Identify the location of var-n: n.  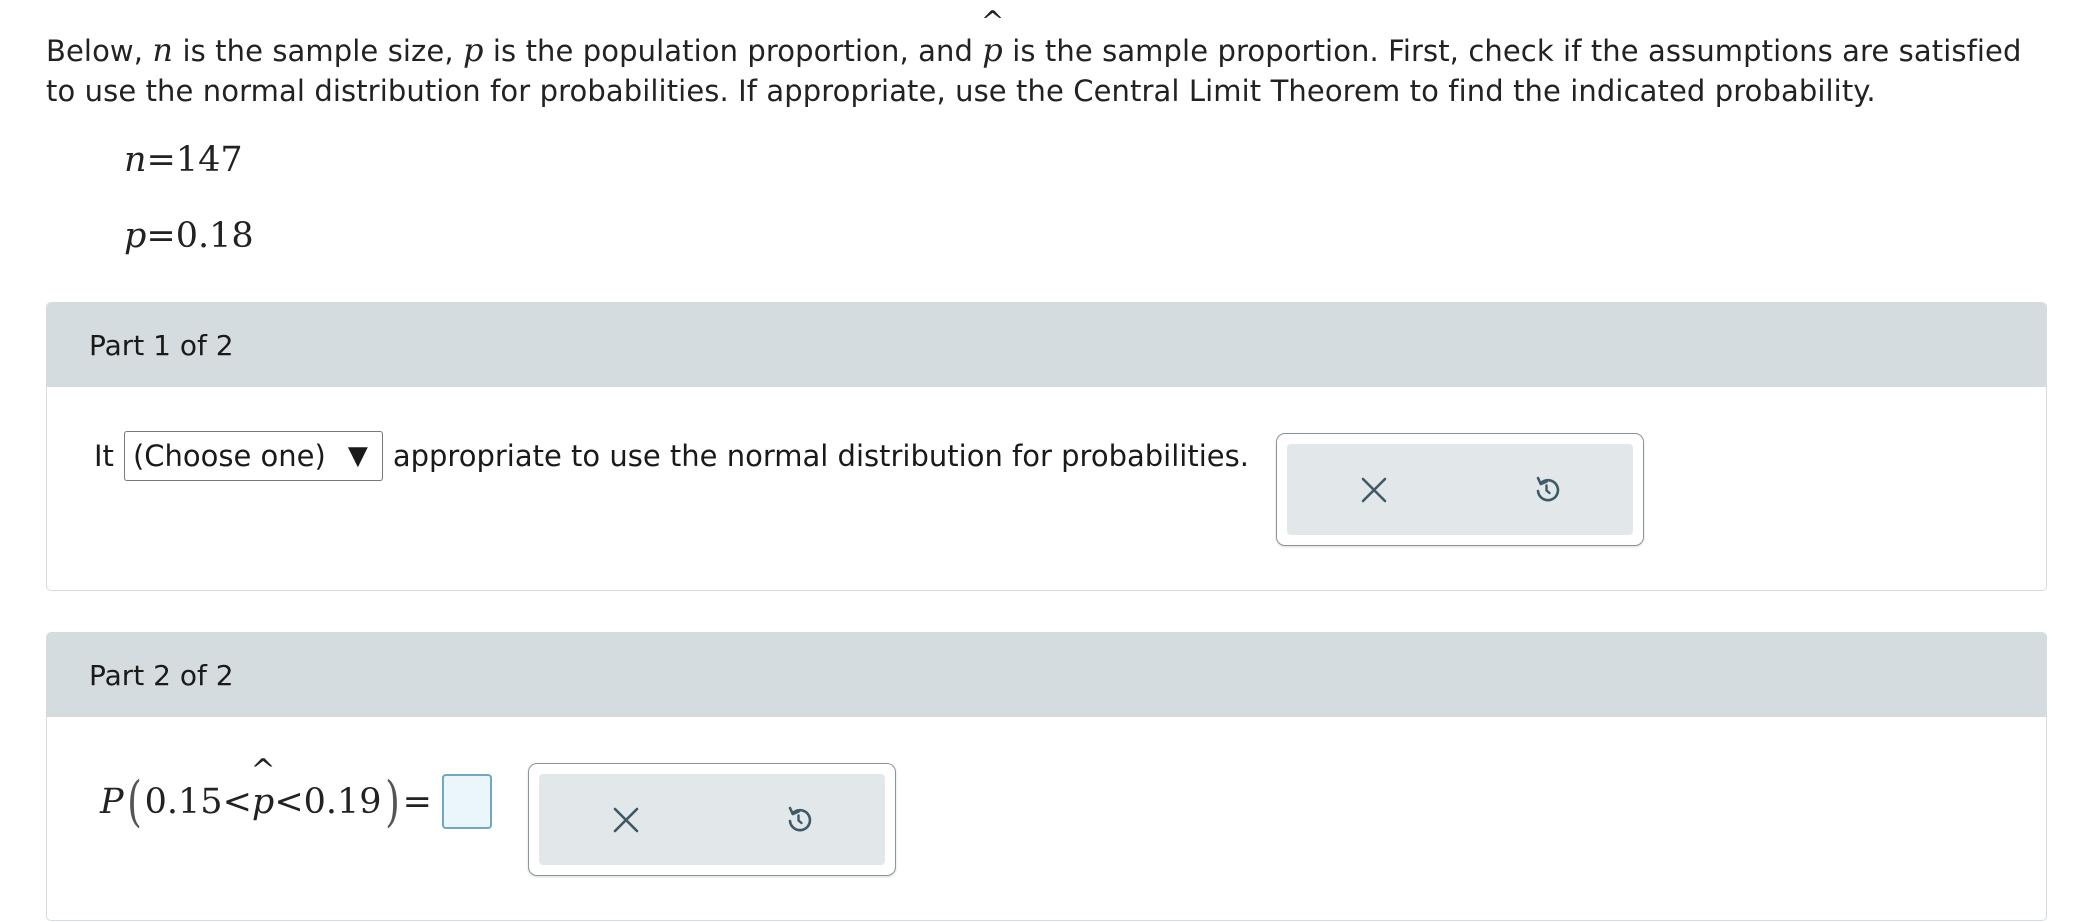
(163, 50).